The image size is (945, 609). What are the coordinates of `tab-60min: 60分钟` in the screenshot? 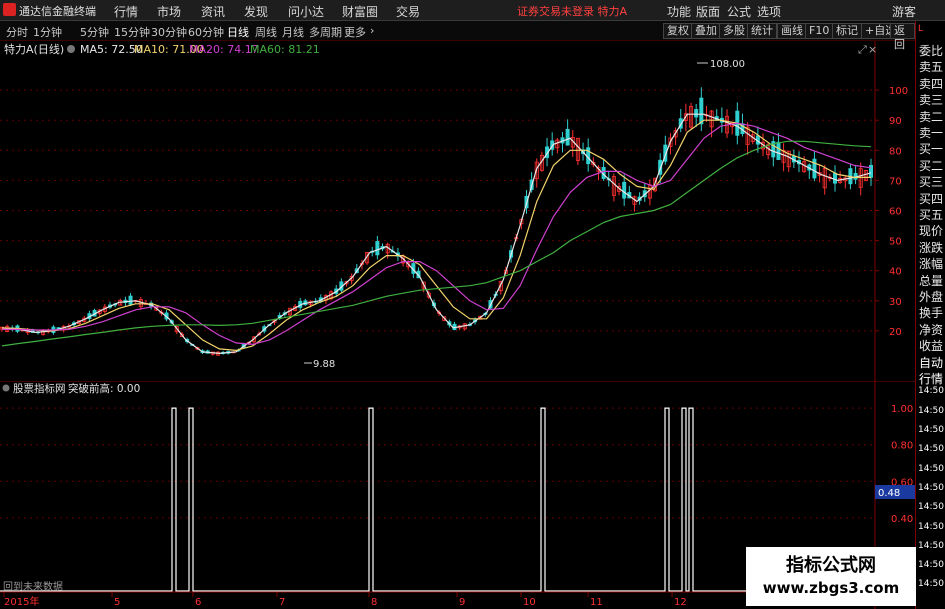 It's located at (206, 32).